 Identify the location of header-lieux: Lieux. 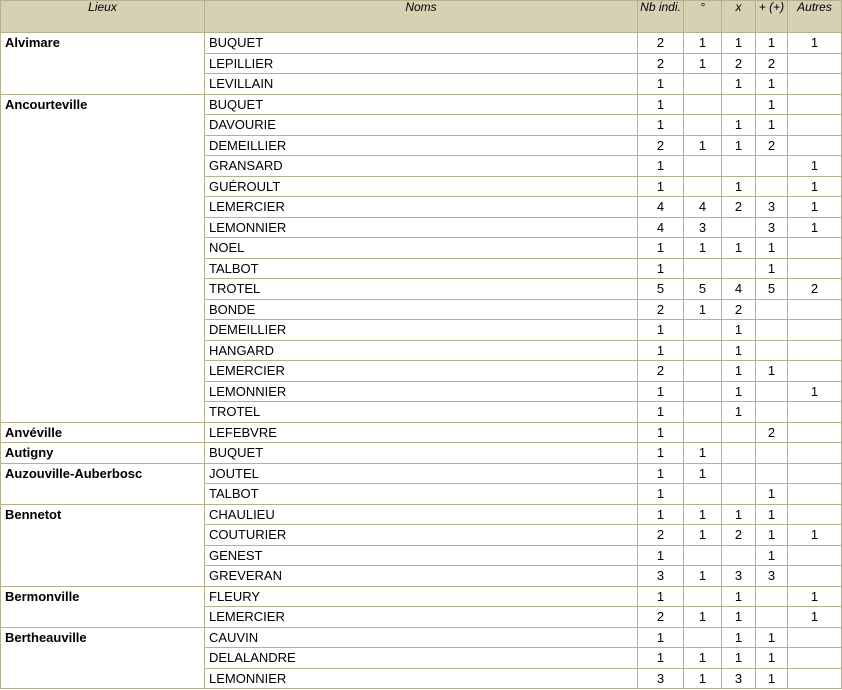
(102, 16).